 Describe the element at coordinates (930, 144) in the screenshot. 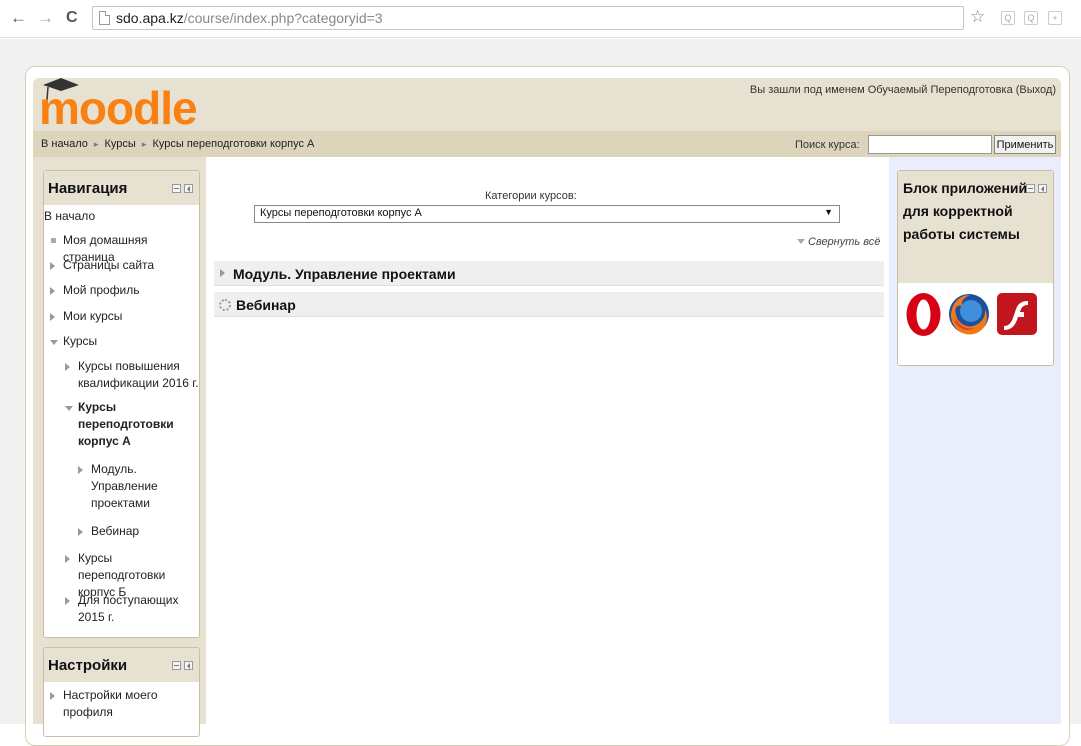

I see `course-search-input` at that location.